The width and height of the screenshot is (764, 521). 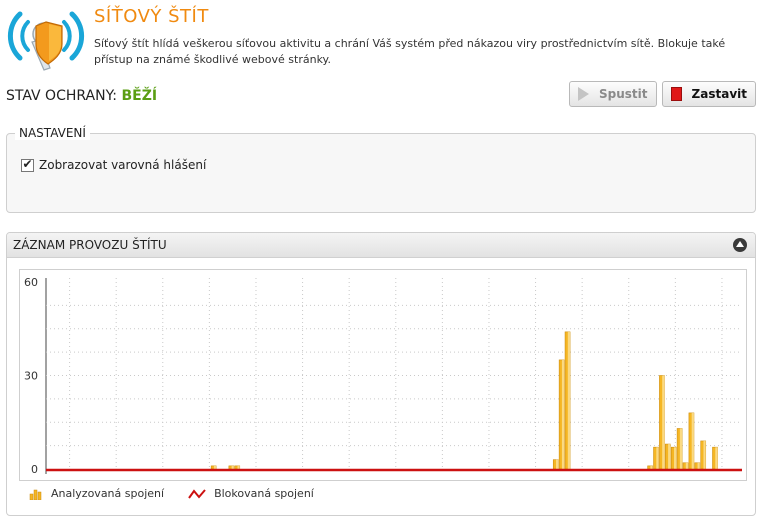 I want to click on bar-chart-icon, so click(x=35, y=494).